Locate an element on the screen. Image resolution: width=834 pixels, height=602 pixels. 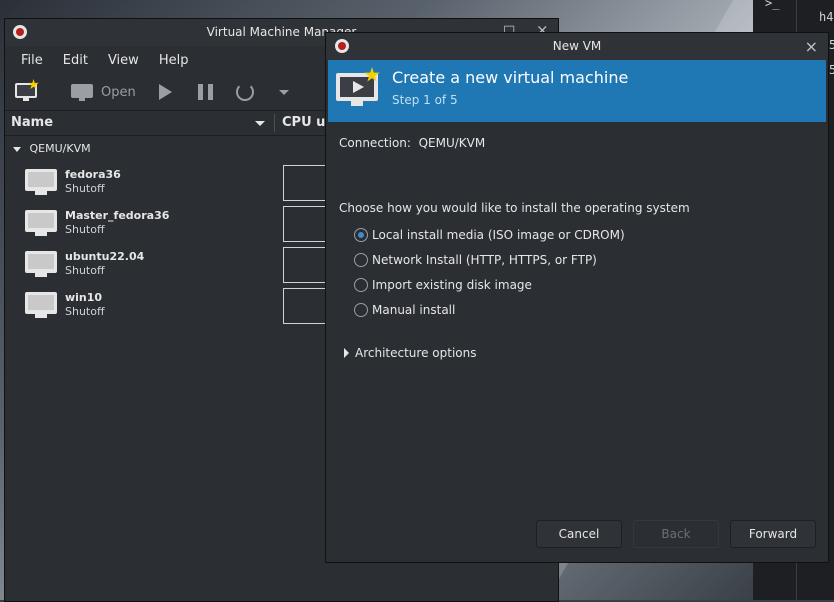
terminal-prompt-icon: >_ is located at coordinates (772, 5).